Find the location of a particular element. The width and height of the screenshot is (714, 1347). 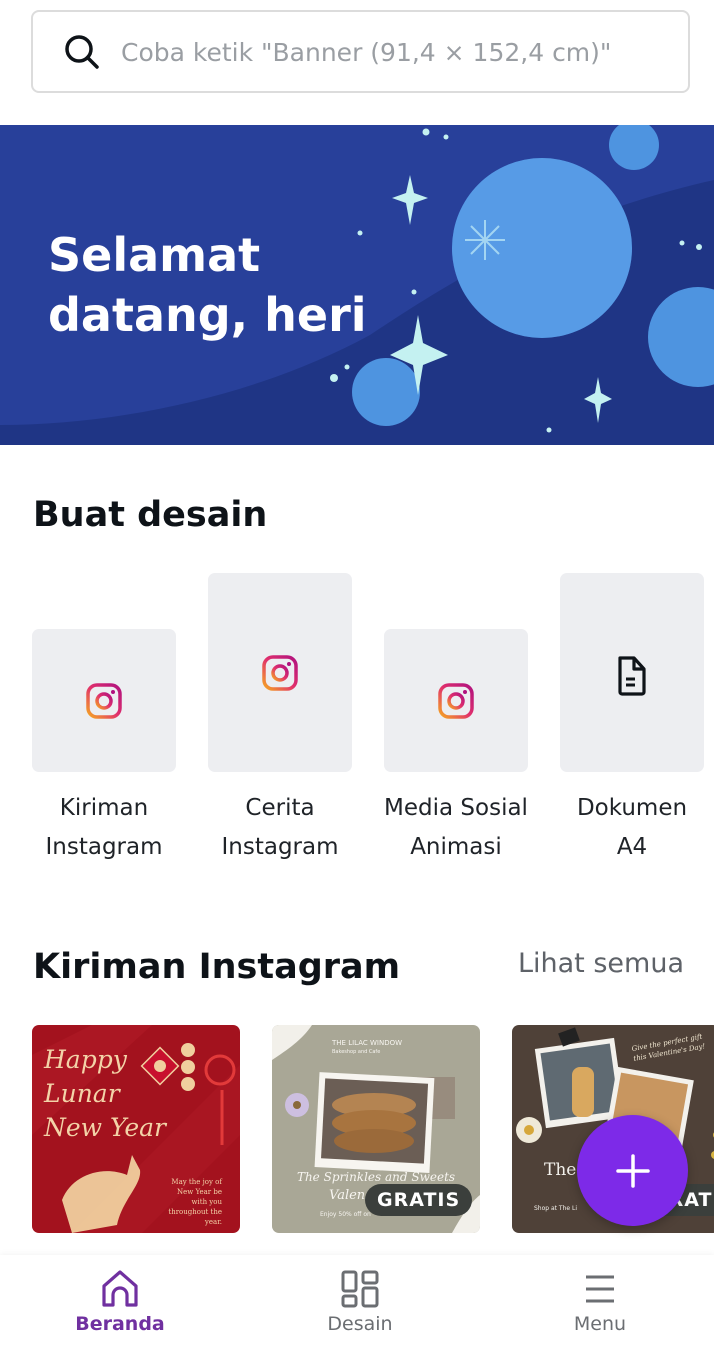

create-item-label: Kiriman Instagram is located at coordinates (104, 828).